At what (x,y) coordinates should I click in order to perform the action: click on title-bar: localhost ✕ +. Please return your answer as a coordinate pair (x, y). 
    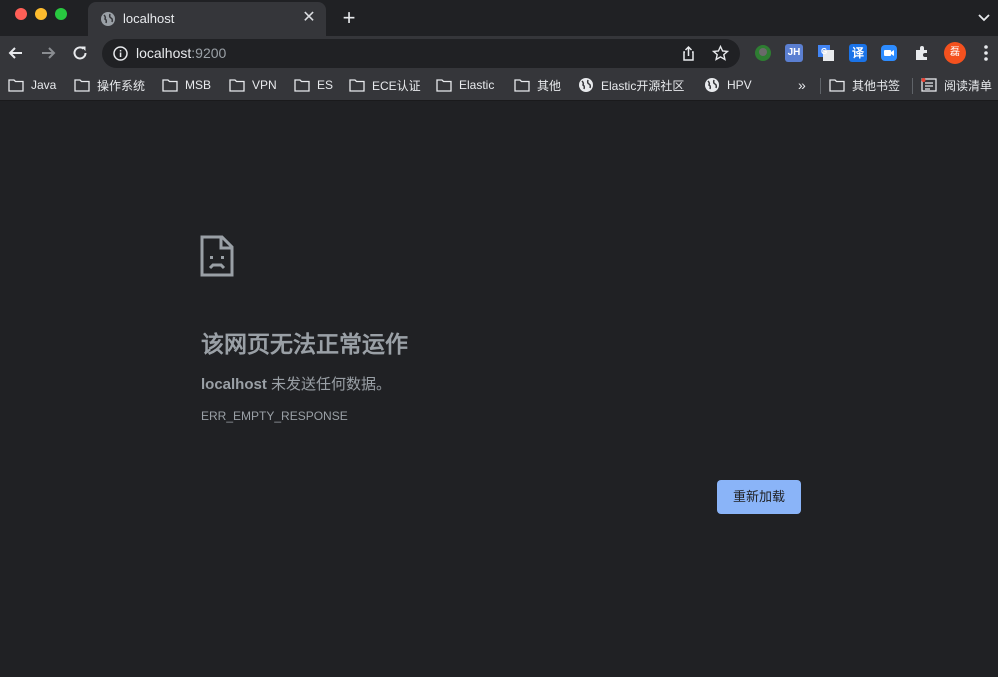
    Looking at the image, I should click on (499, 18).